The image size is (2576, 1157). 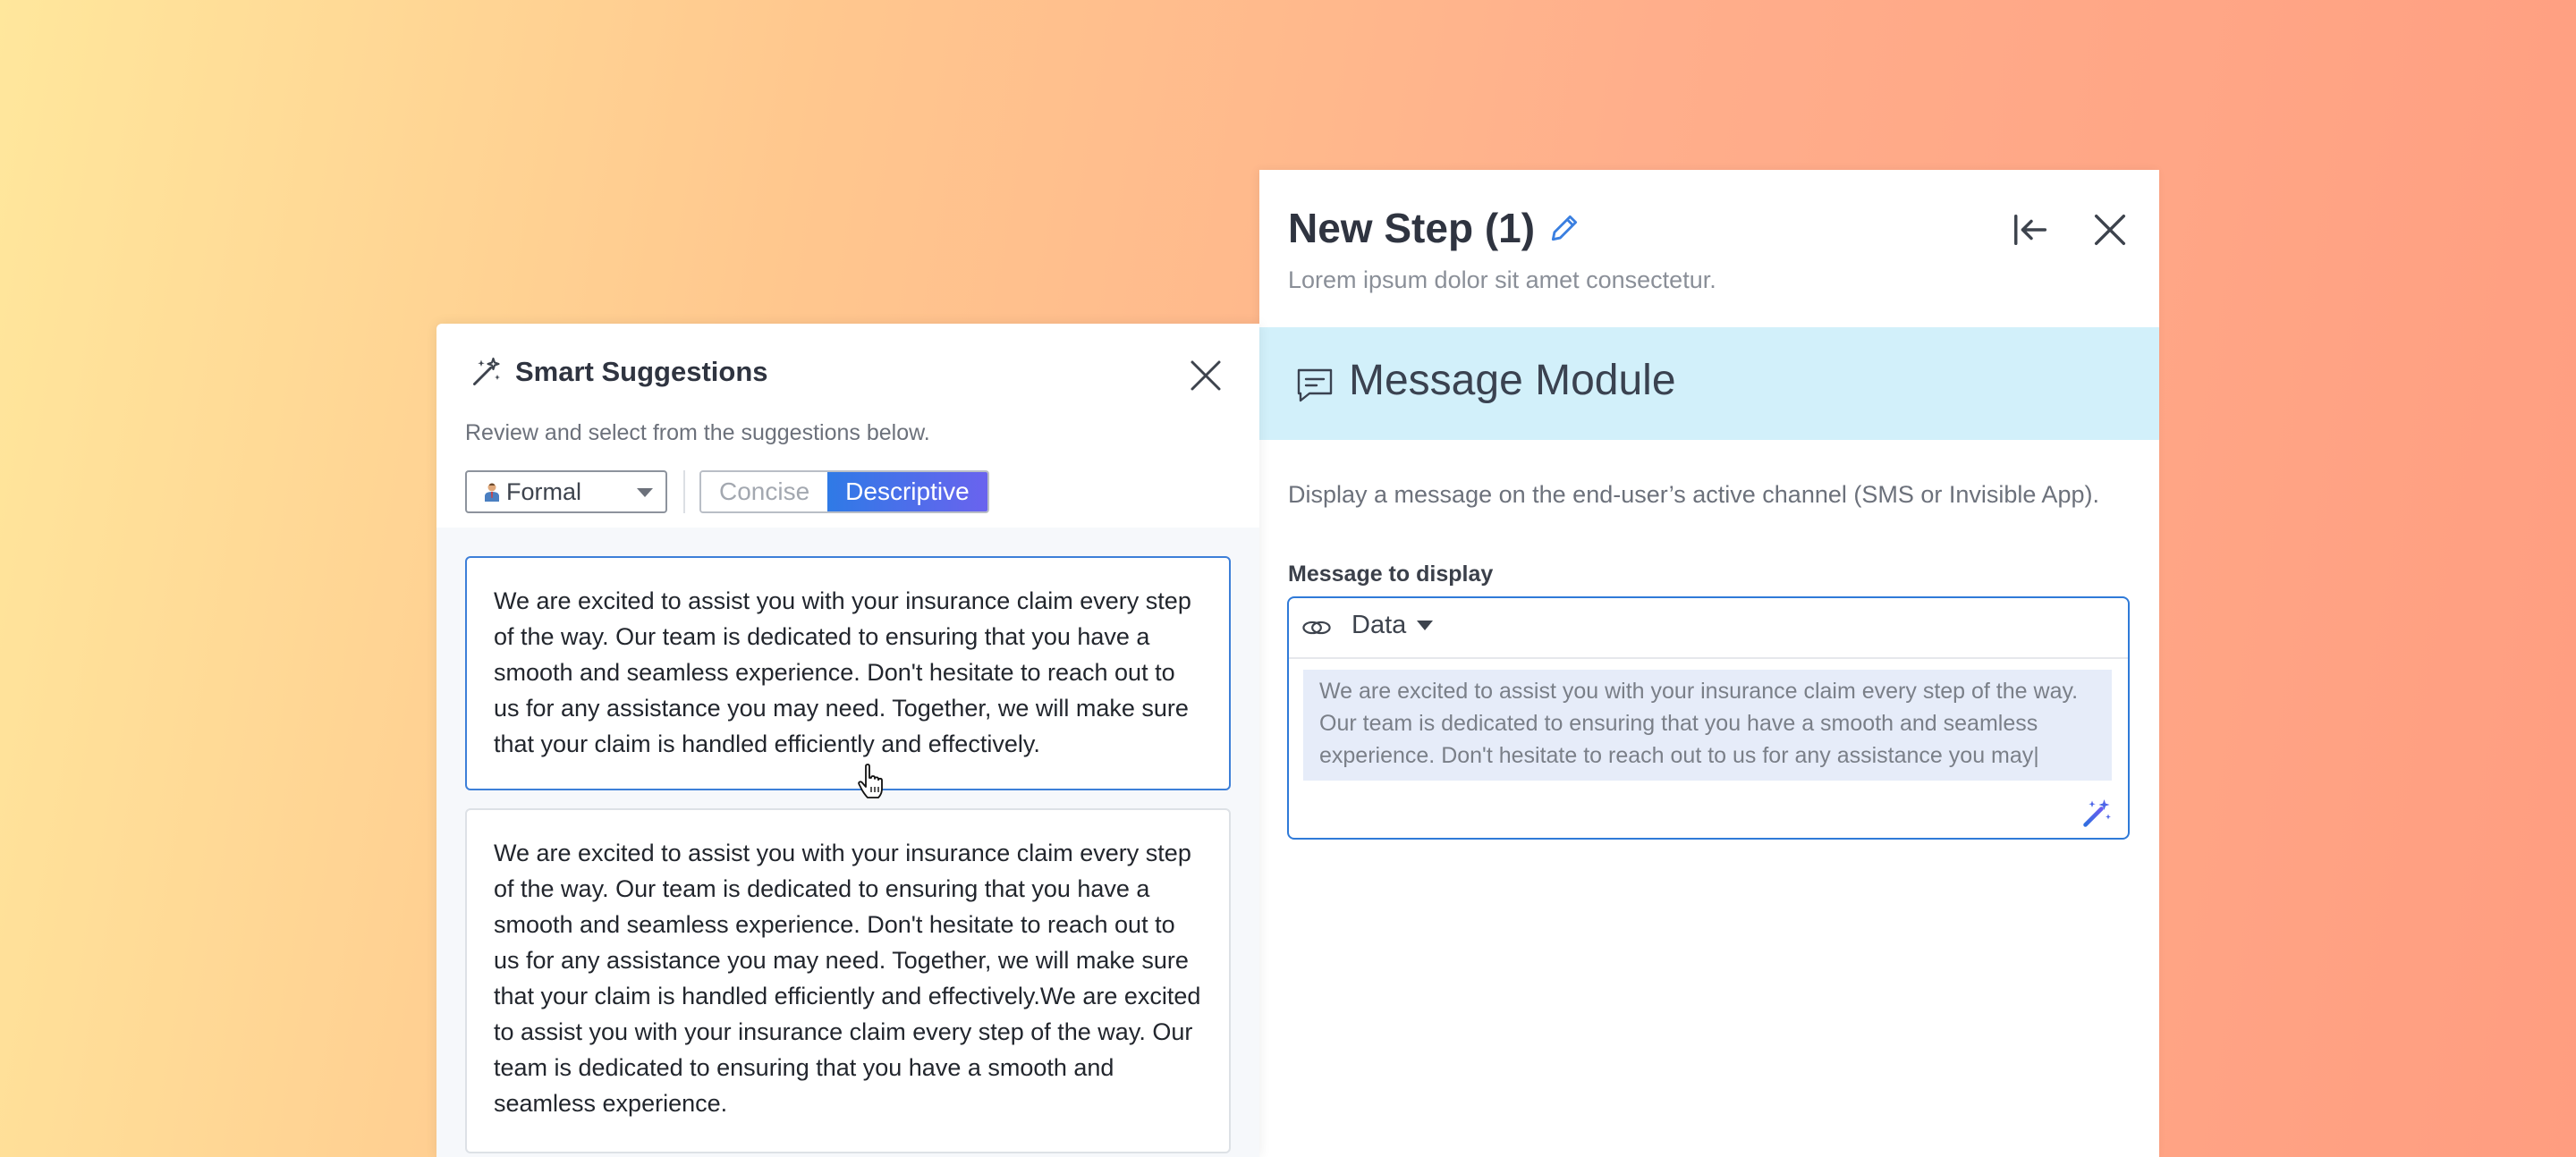 I want to click on data-dropdown: Data, so click(x=1393, y=625).